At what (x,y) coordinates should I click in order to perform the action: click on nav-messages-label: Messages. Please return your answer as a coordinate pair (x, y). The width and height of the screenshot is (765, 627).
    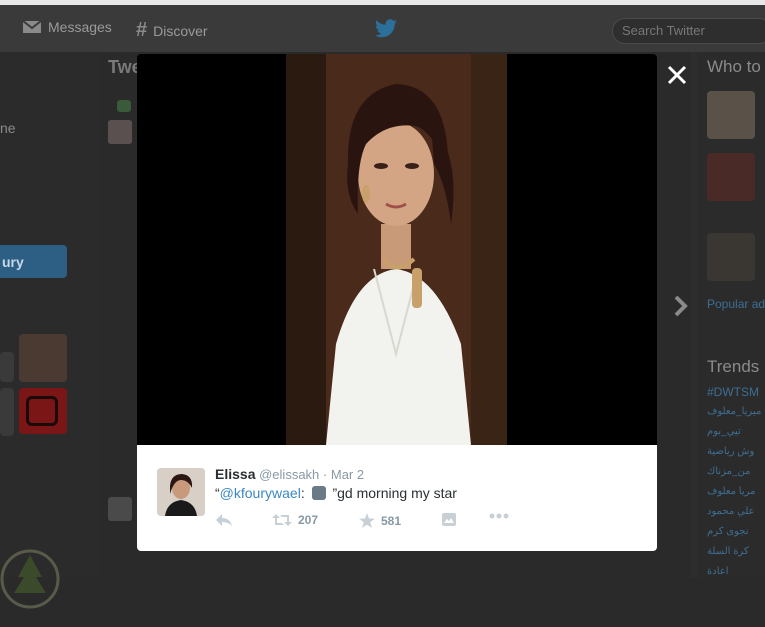
    Looking at the image, I should click on (80, 27).